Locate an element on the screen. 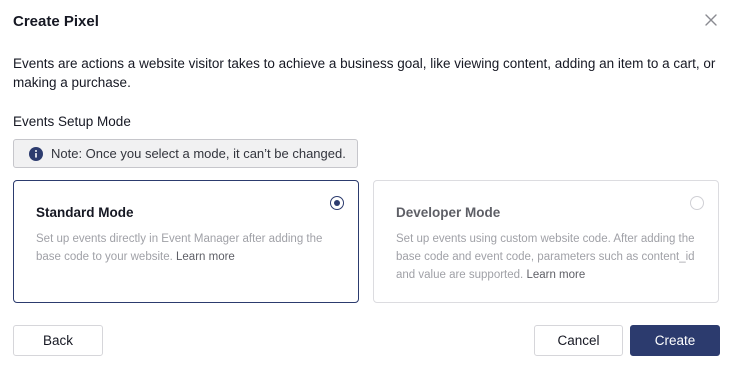  standard-mode-title: Standard Mode is located at coordinates (85, 212).